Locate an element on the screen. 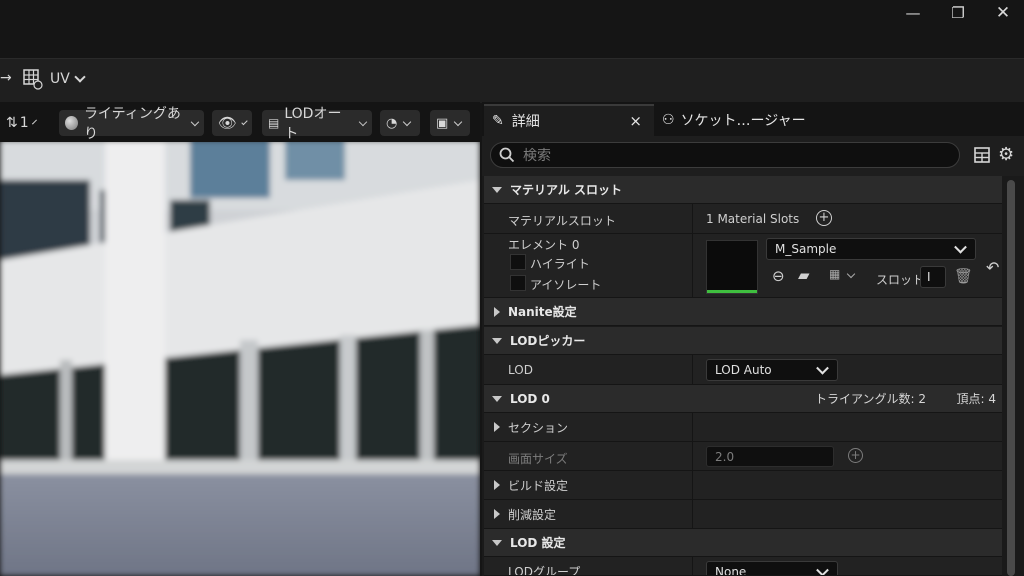  arrow-left-circle-icon: ⊖ is located at coordinates (778, 276).